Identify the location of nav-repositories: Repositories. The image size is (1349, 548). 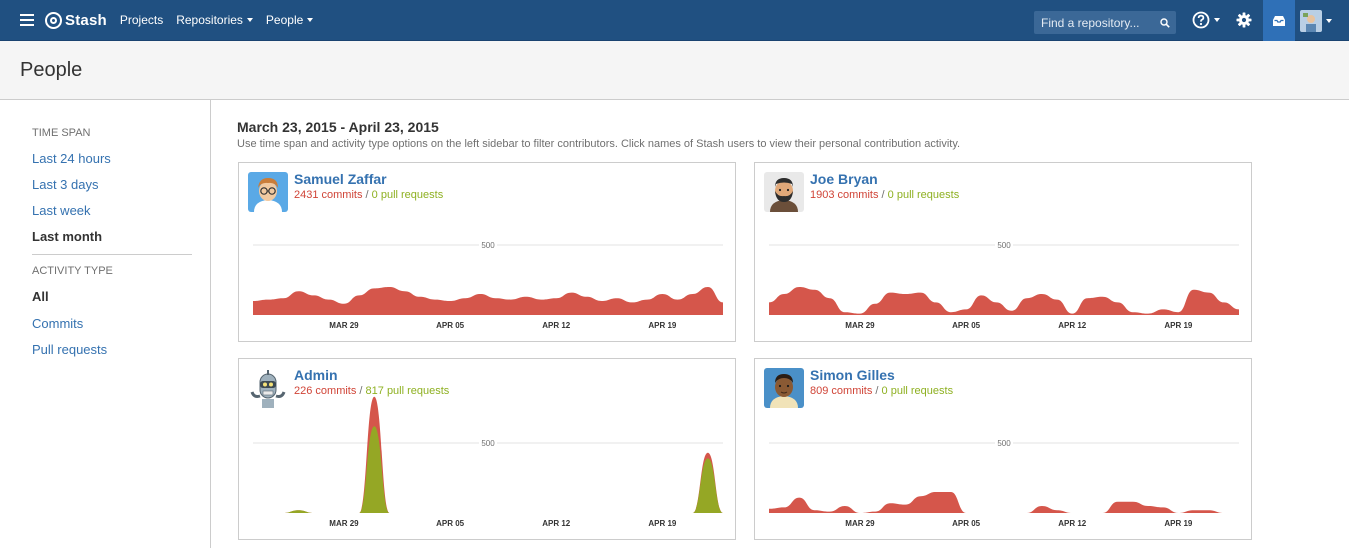
(214, 20).